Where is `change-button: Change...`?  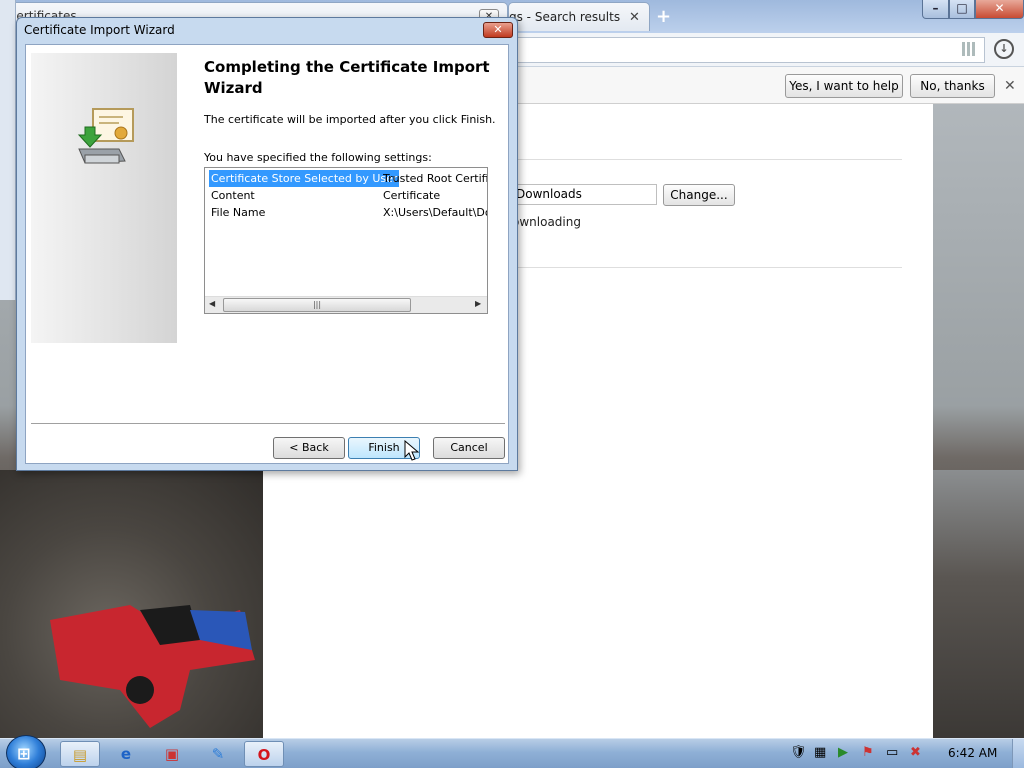 change-button: Change... is located at coordinates (699, 195).